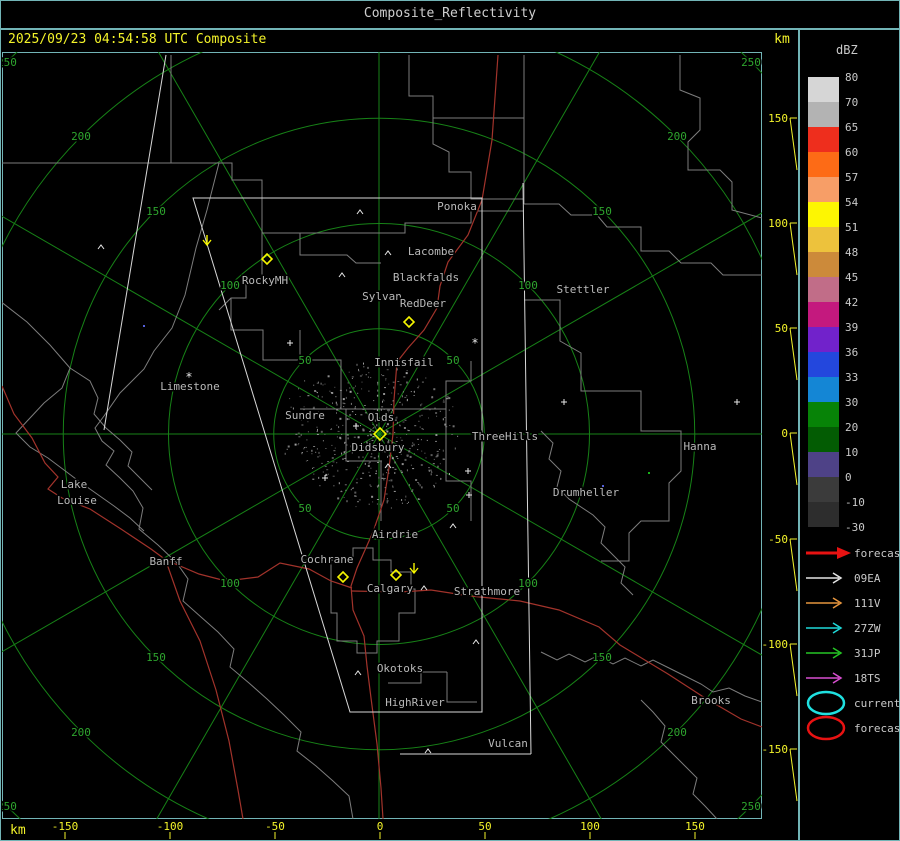  What do you see at coordinates (378, 447) in the screenshot?
I see `city-label-didsbury: Didsbury` at bounding box center [378, 447].